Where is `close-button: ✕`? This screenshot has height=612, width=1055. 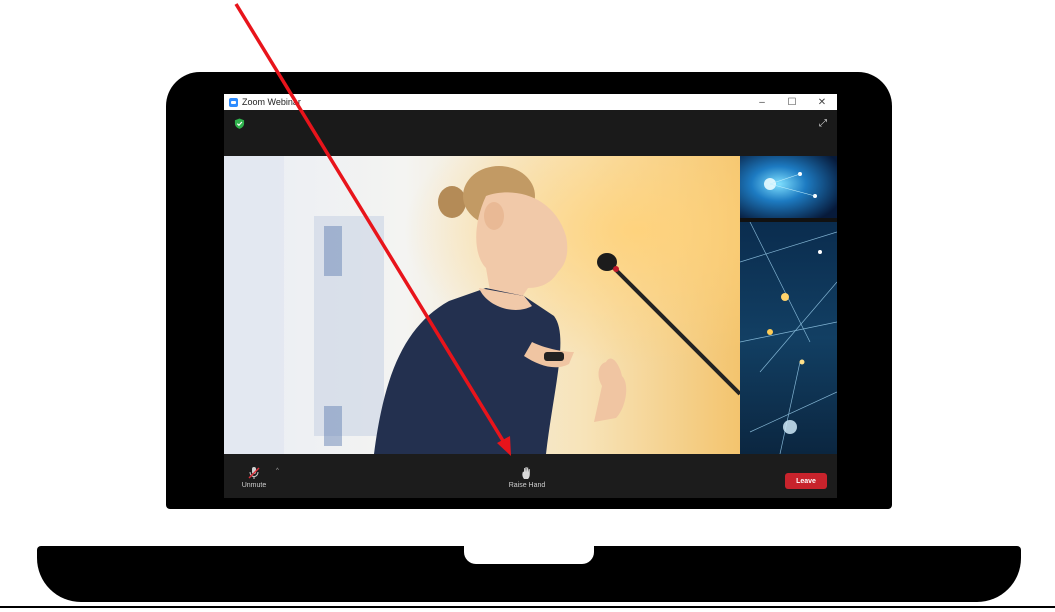 close-button: ✕ is located at coordinates (822, 102).